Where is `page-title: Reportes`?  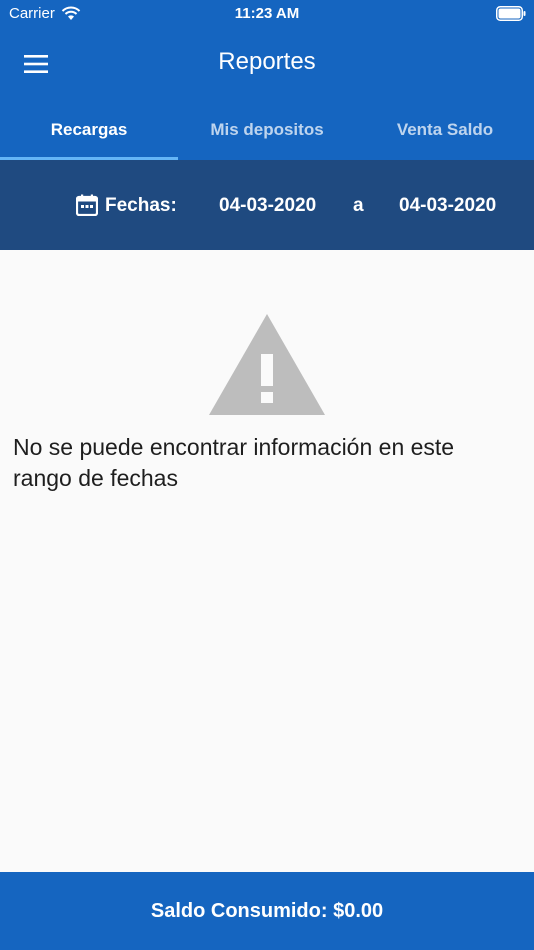
page-title: Reportes is located at coordinates (267, 61).